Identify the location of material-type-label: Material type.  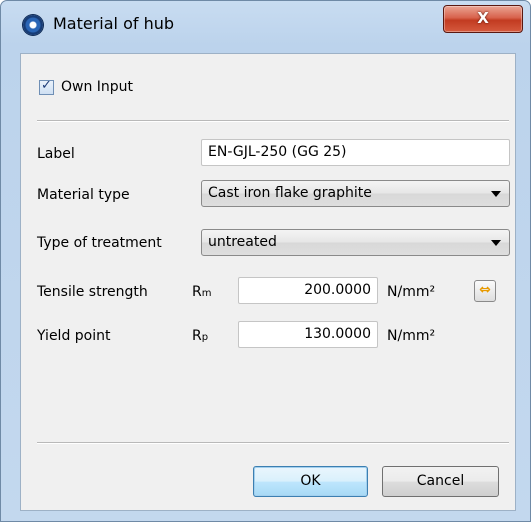
(83, 195).